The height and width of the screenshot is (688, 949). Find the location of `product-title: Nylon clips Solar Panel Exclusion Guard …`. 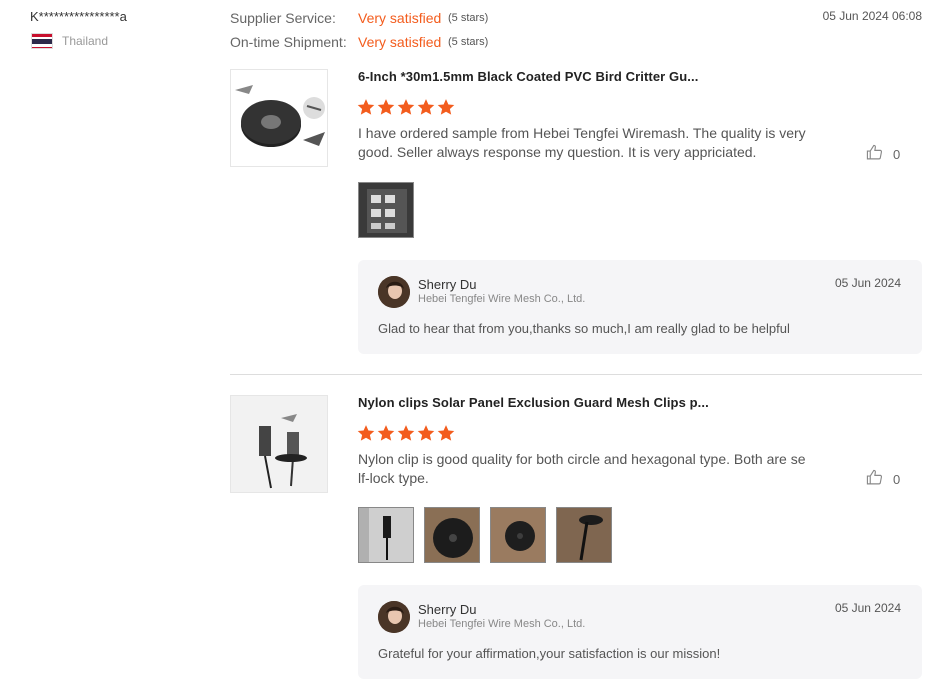

product-title: Nylon clips Solar Panel Exclusion Guard … is located at coordinates (533, 402).